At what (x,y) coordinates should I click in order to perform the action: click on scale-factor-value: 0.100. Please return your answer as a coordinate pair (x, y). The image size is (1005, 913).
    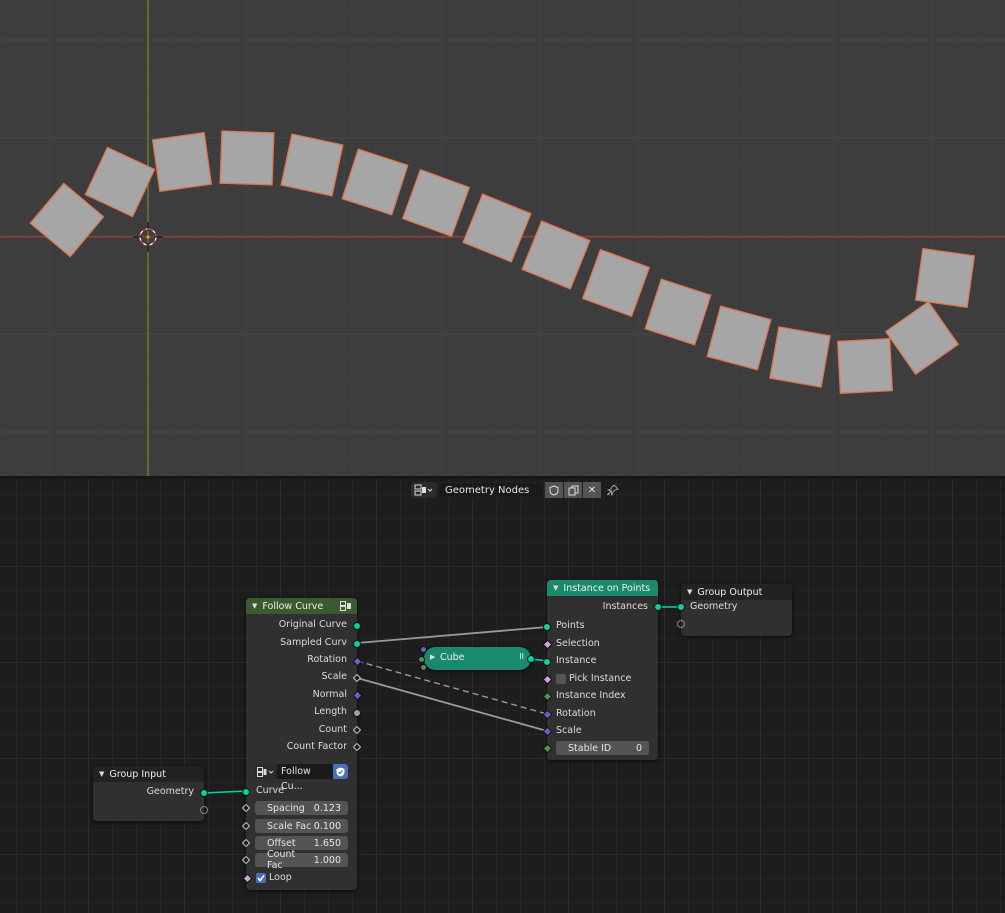
    Looking at the image, I should click on (327, 826).